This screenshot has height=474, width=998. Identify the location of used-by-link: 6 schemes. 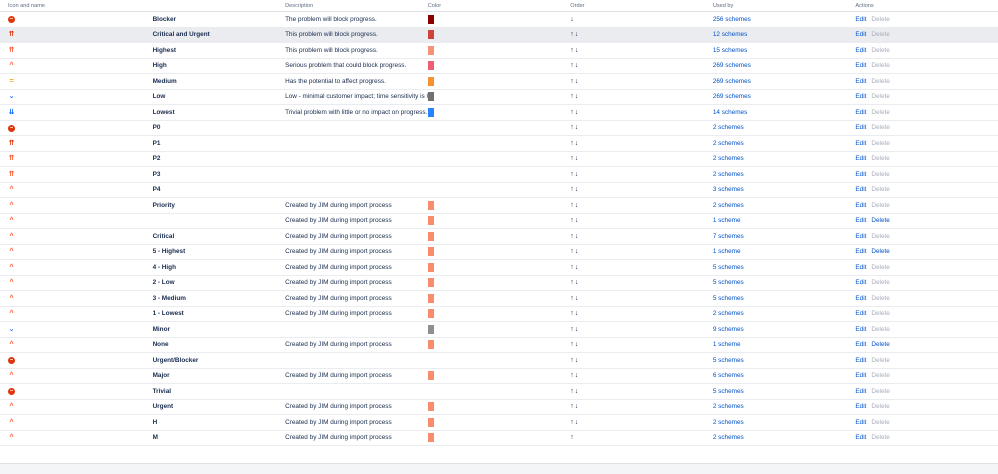
(728, 375).